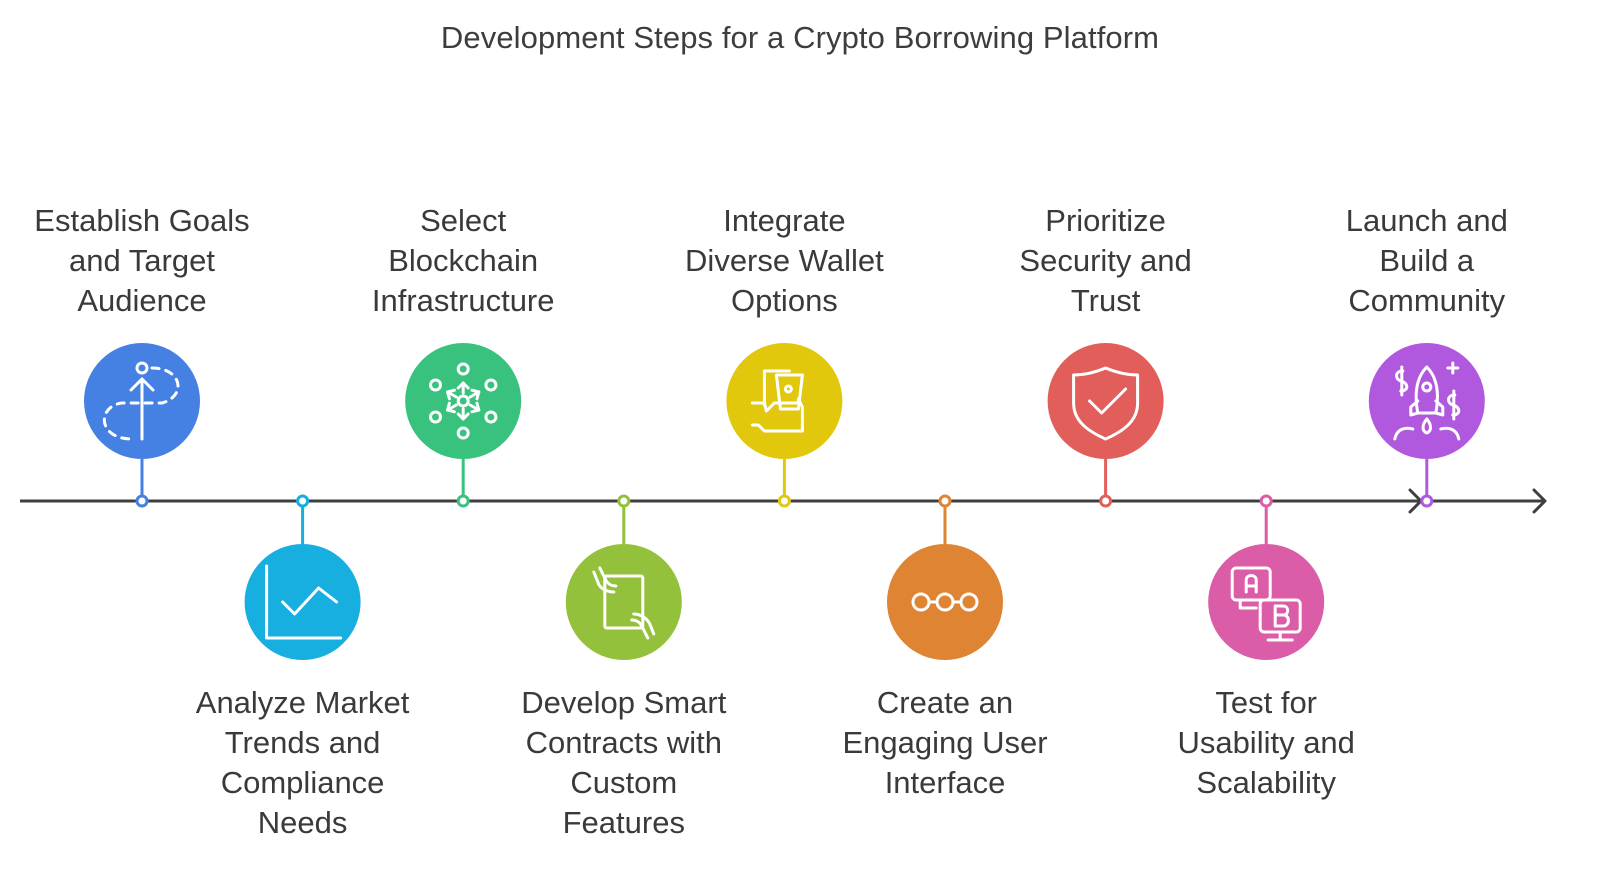 The image size is (1600, 881). I want to click on step-label-line: Interface, so click(945, 782).